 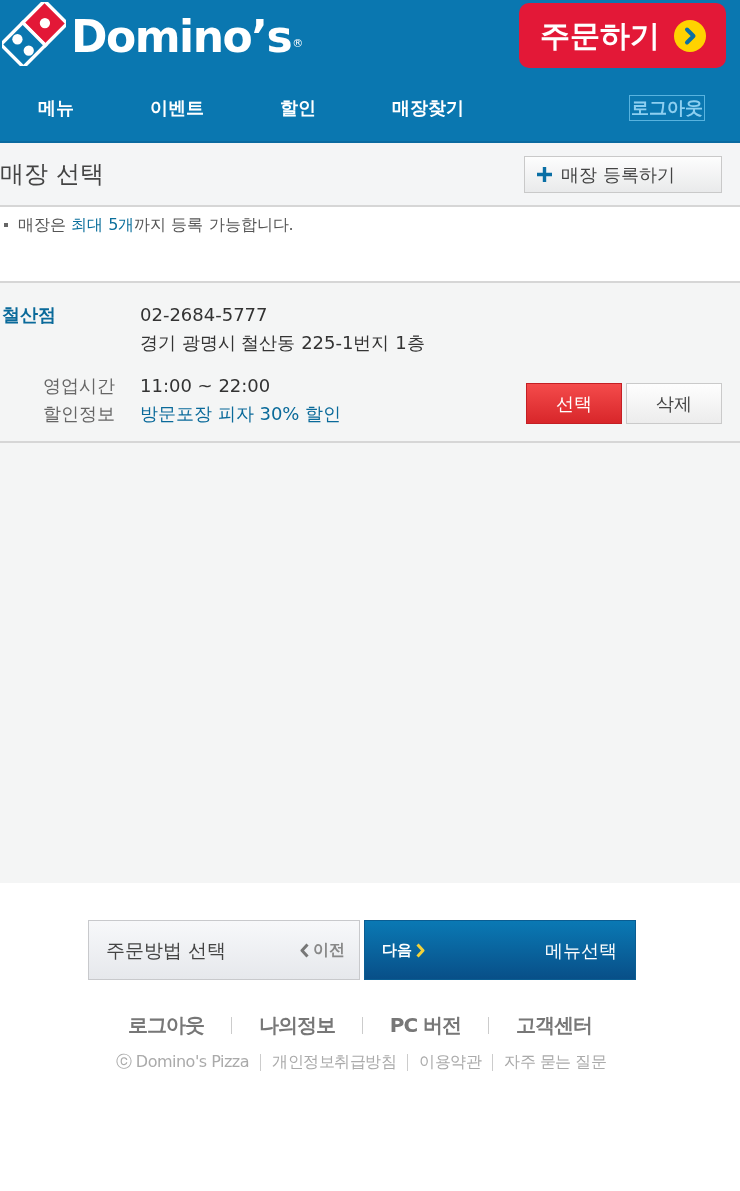 What do you see at coordinates (6, 225) in the screenshot?
I see `bullet-icon` at bounding box center [6, 225].